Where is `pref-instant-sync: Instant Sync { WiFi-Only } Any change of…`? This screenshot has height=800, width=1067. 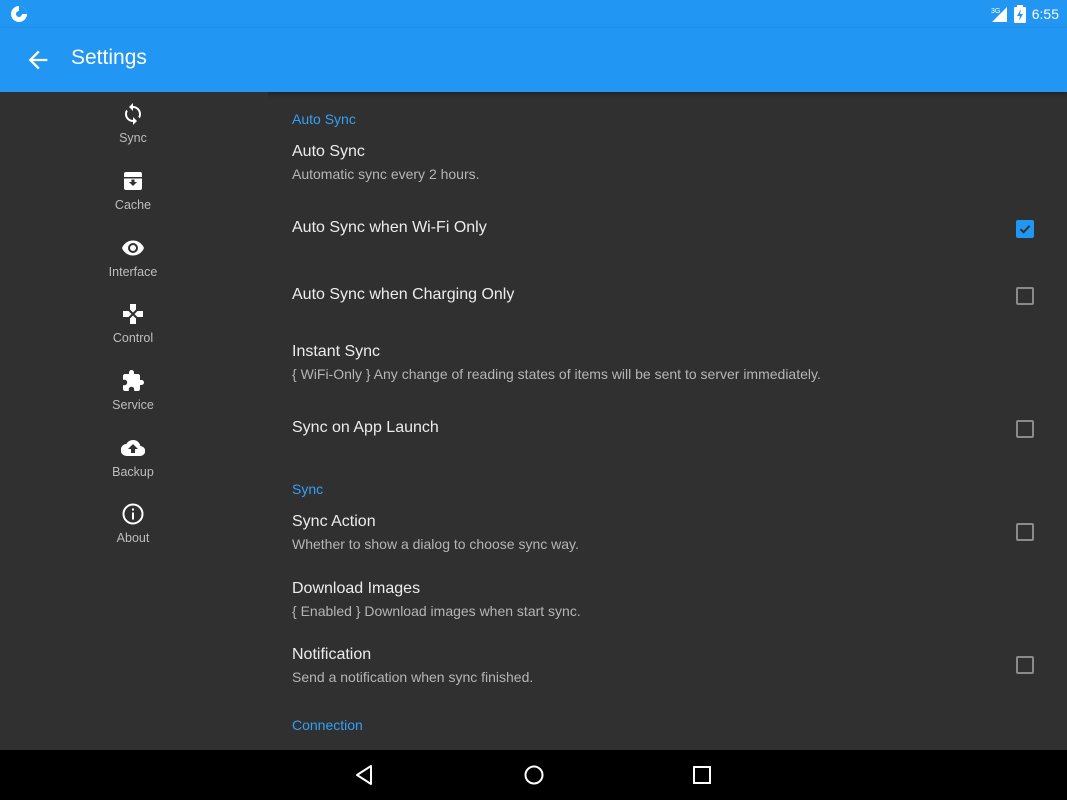
pref-instant-sync: Instant Sync { WiFi-Only } Any change of… is located at coordinates (667, 364).